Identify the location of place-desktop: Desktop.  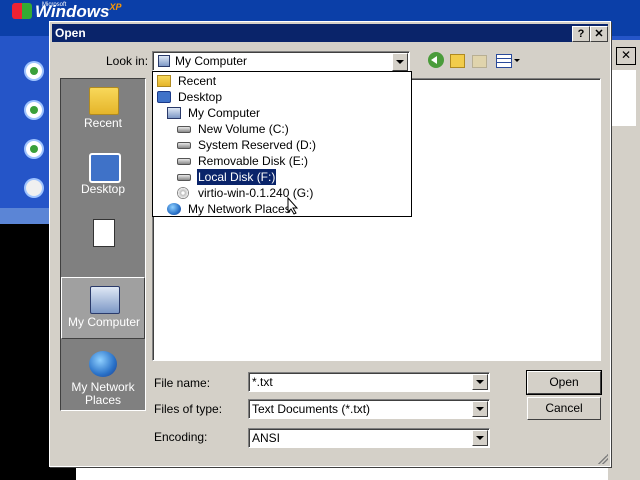
(103, 176).